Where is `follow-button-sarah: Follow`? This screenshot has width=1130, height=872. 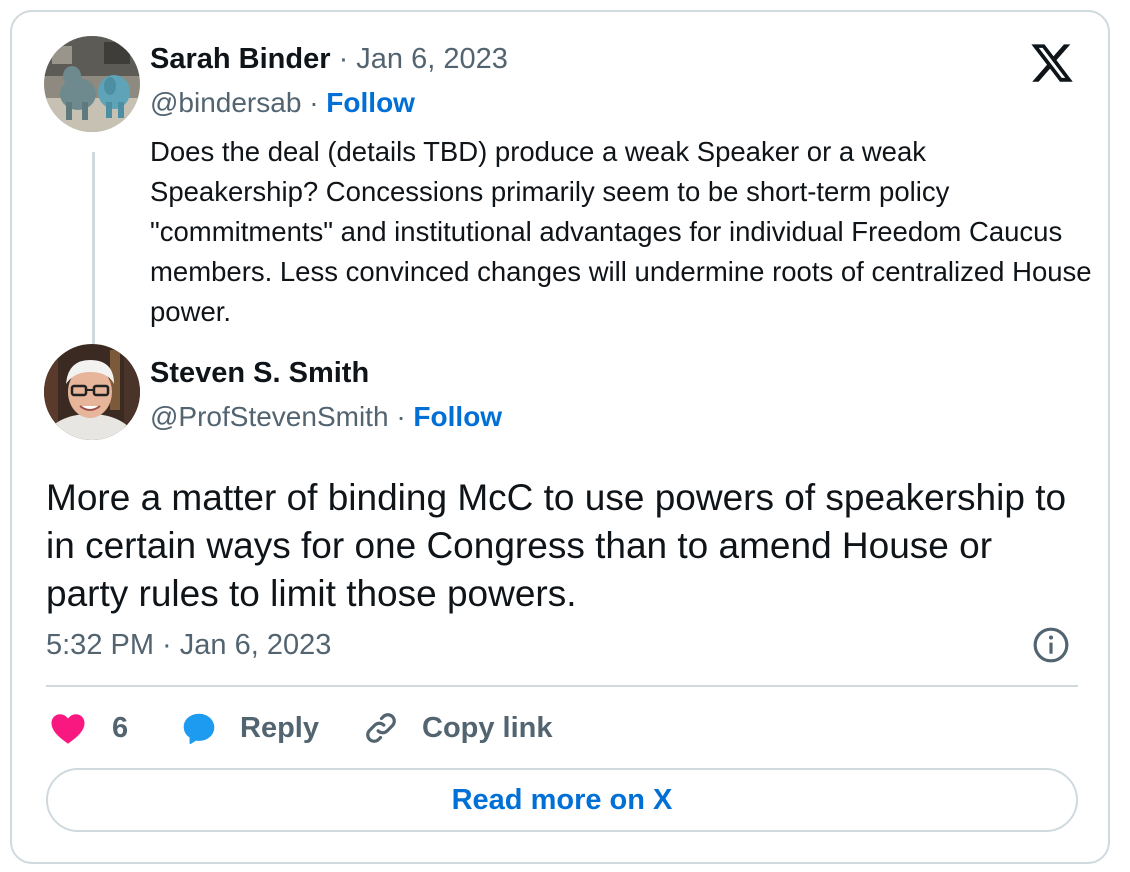
follow-button-sarah: Follow is located at coordinates (370, 102).